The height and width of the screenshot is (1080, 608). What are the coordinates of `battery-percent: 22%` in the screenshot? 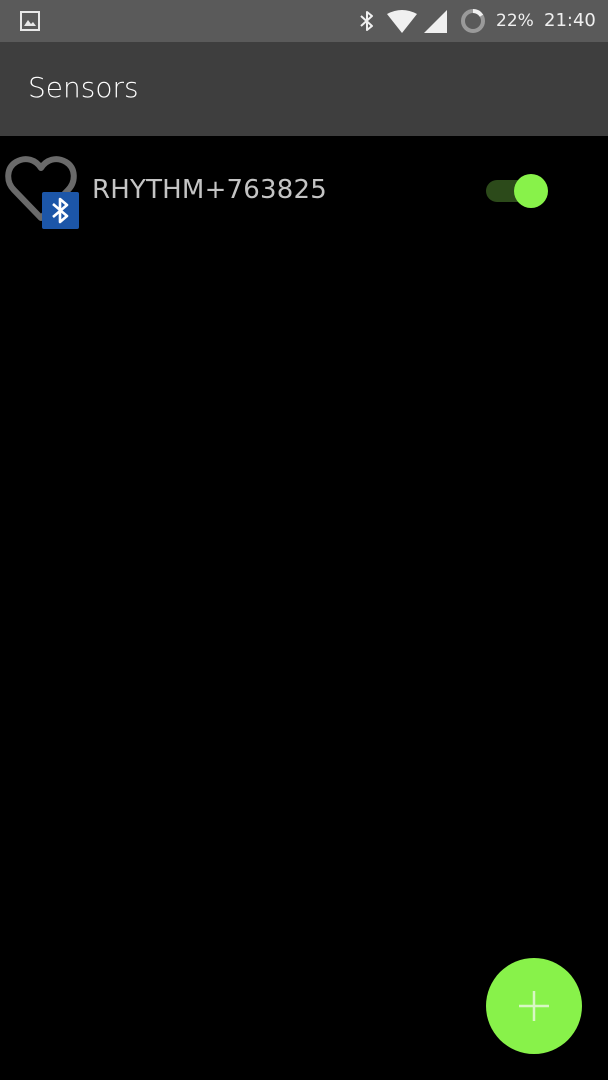 It's located at (515, 21).